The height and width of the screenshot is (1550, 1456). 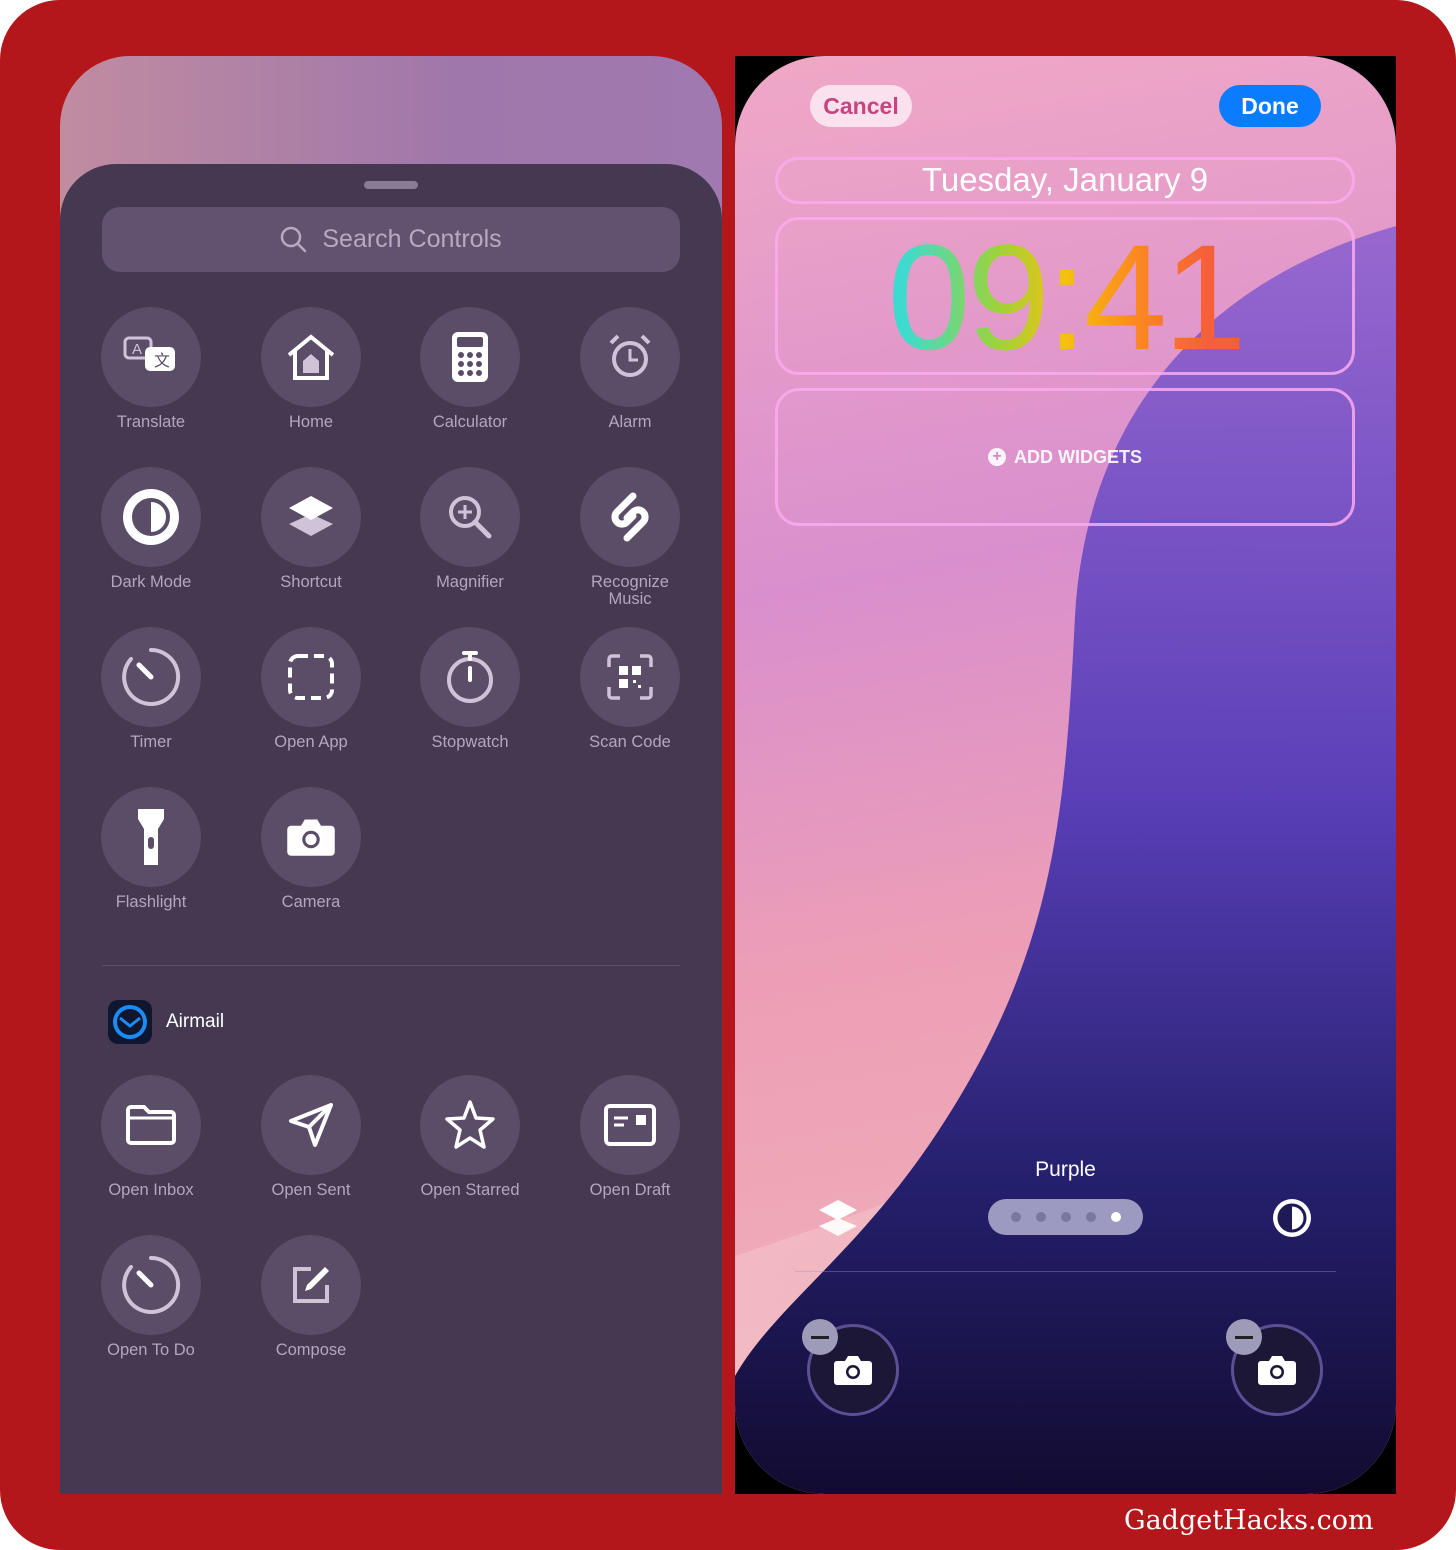 I want to click on control-label: Calculator, so click(x=470, y=422).